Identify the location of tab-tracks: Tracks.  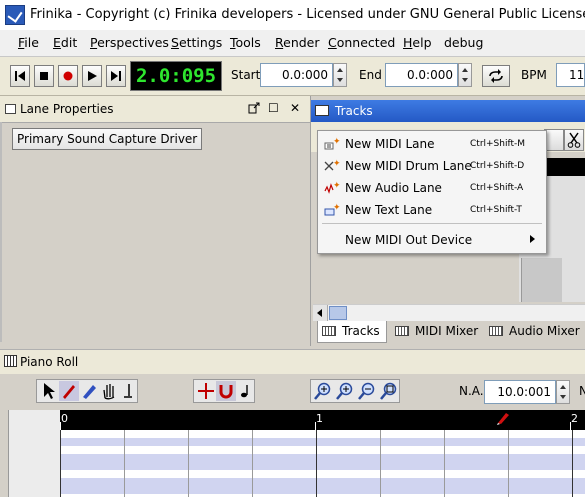
(352, 332).